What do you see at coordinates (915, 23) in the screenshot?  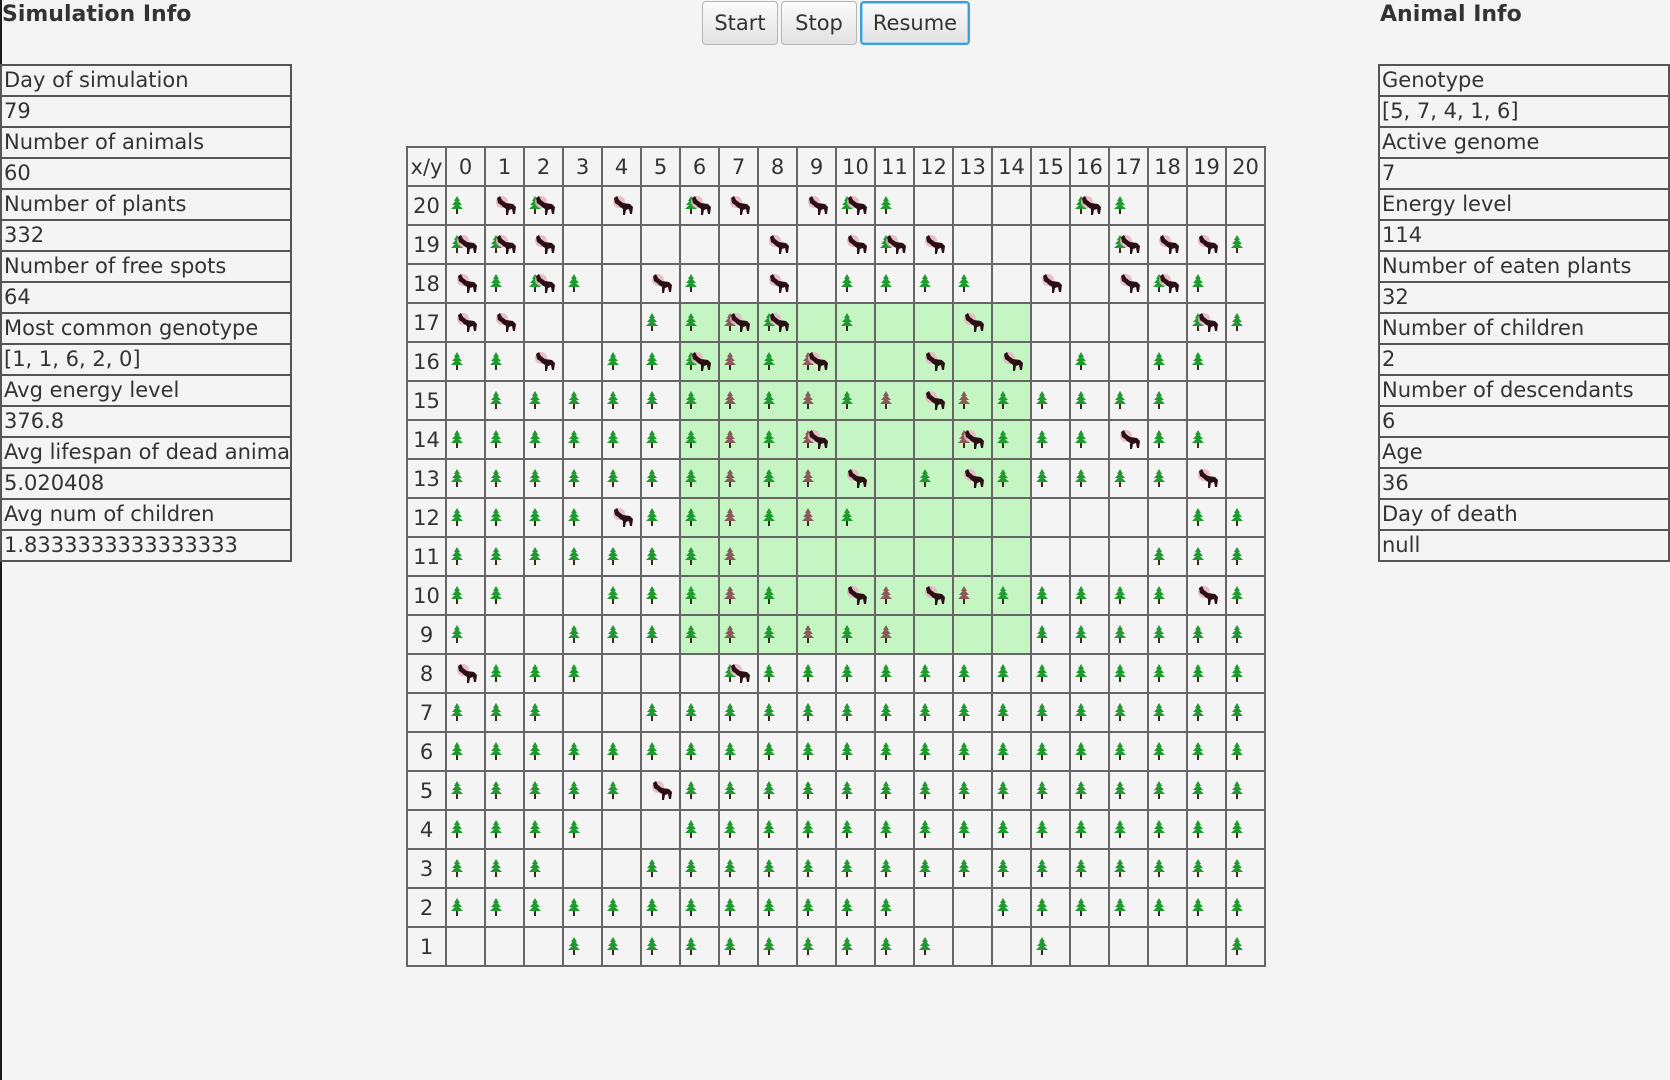 I see `resume-button: Resume` at bounding box center [915, 23].